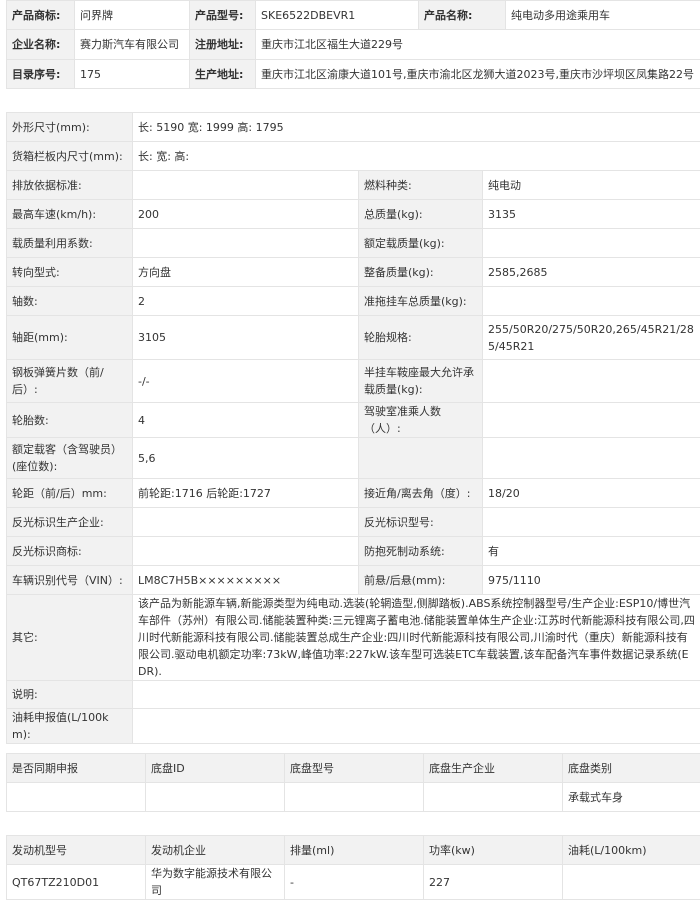  Describe the element at coordinates (493, 797) in the screenshot. I see `chassis-cell-maker` at that location.